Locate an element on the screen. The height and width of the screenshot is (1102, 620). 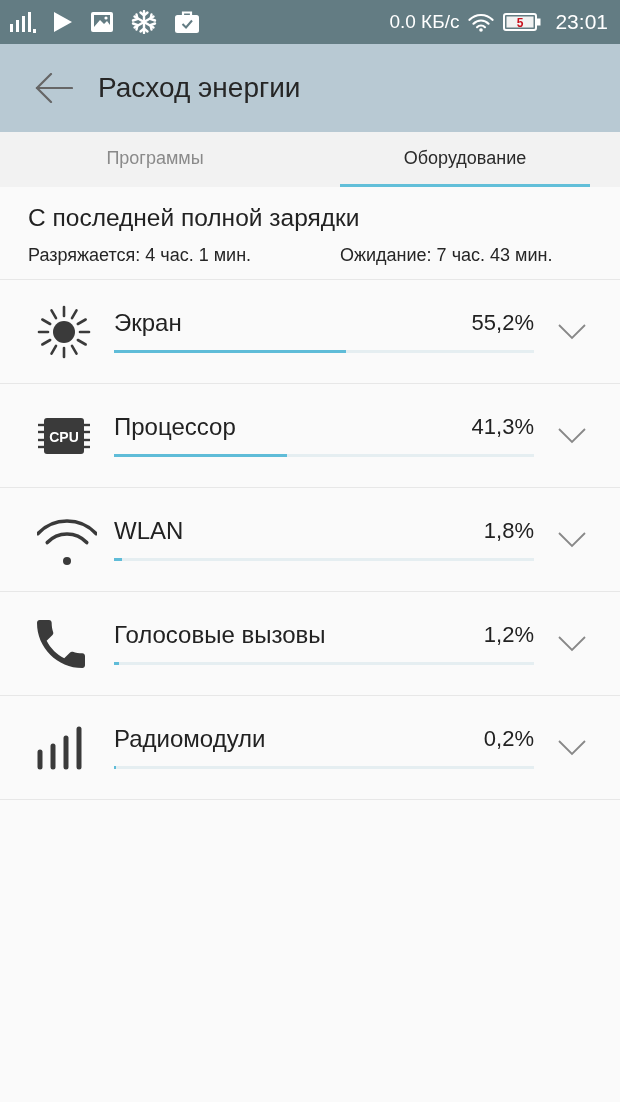
discharging-time: Разряжается: 4 час. 1 мин. is located at coordinates (140, 255).